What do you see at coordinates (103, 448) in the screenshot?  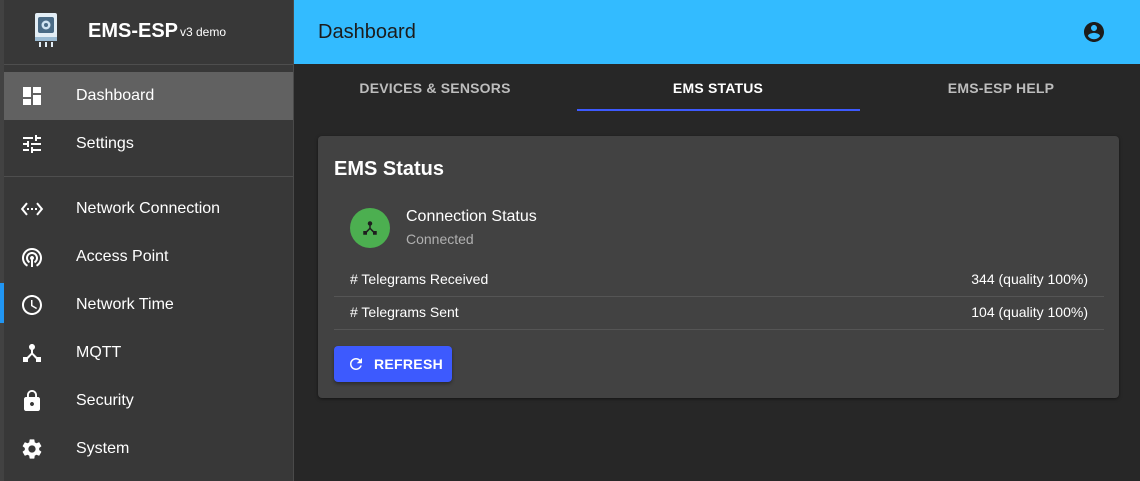 I see `sidebar-item-label: System` at bounding box center [103, 448].